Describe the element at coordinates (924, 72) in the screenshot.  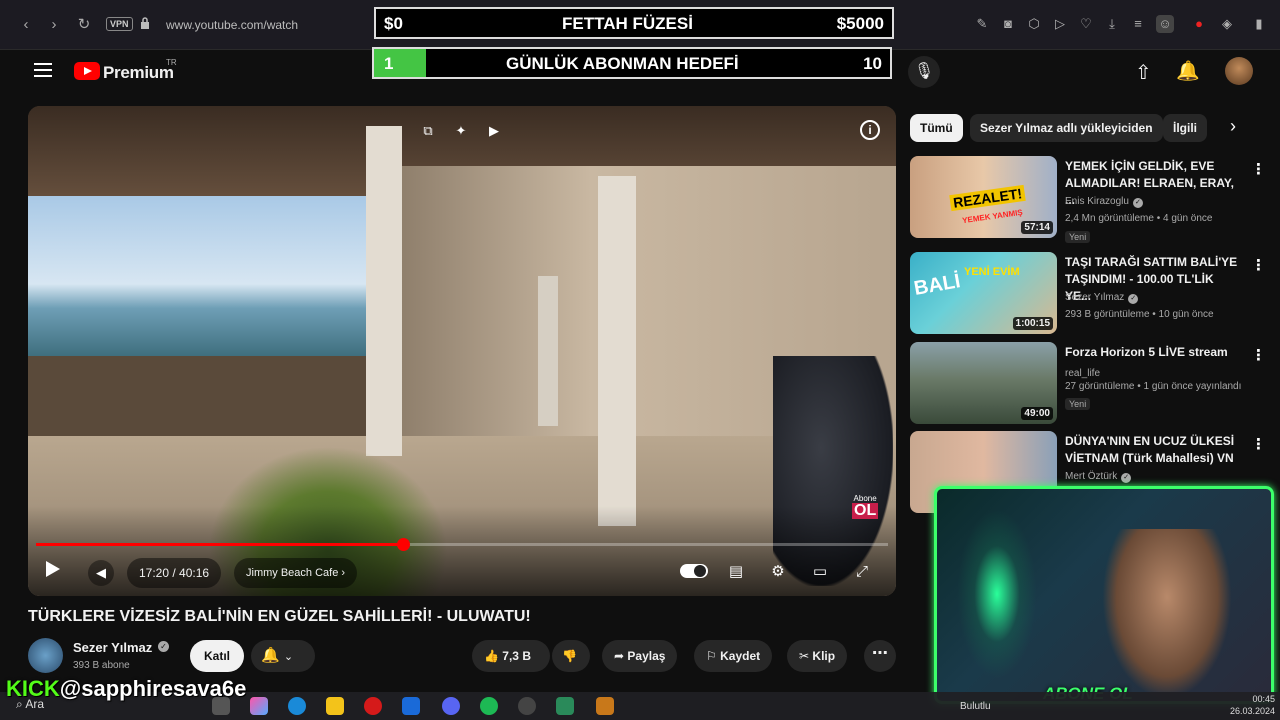
I see `voice-search-mic-icon: 🎙` at that location.